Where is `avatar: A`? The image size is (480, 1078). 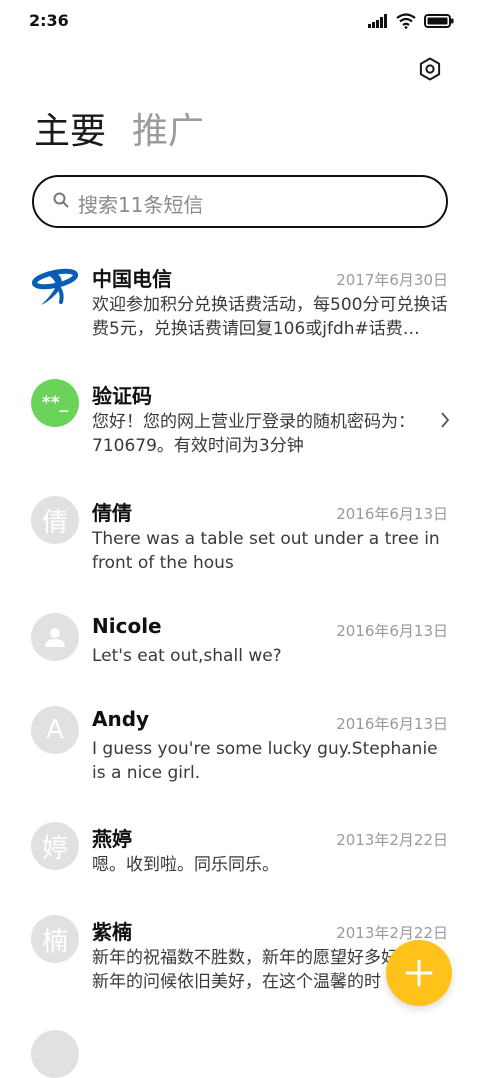
avatar: A is located at coordinates (55, 730).